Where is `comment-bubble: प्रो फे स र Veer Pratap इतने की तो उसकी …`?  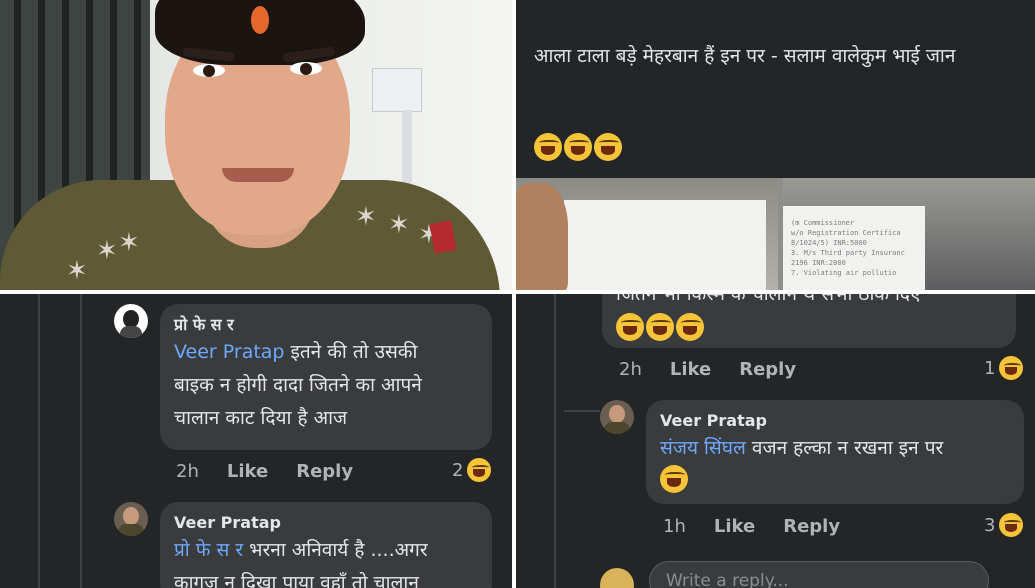 comment-bubble: प्रो फे स र Veer Pratap इतने की तो उसकी … is located at coordinates (326, 377).